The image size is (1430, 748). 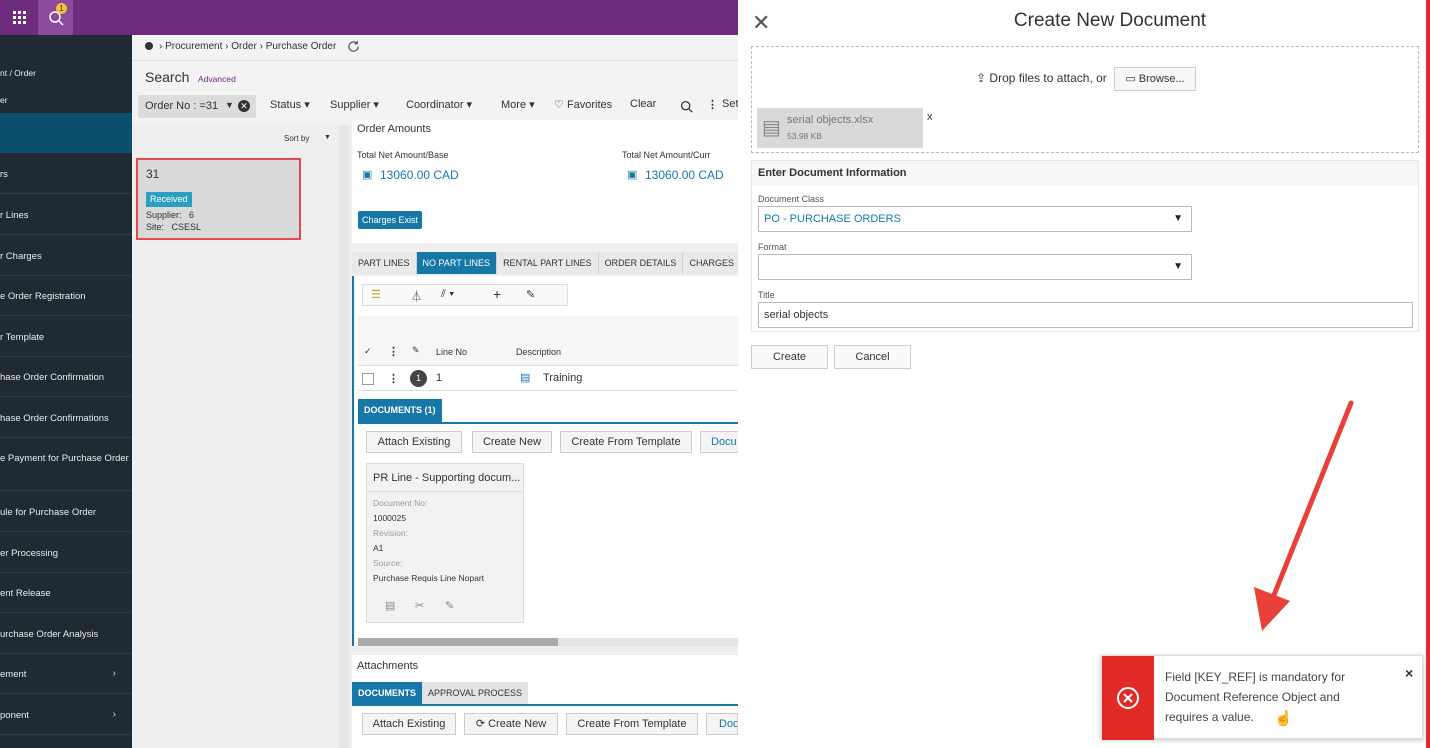 What do you see at coordinates (66, 377) in the screenshot?
I see `nav-item: hase Order Confirmation` at bounding box center [66, 377].